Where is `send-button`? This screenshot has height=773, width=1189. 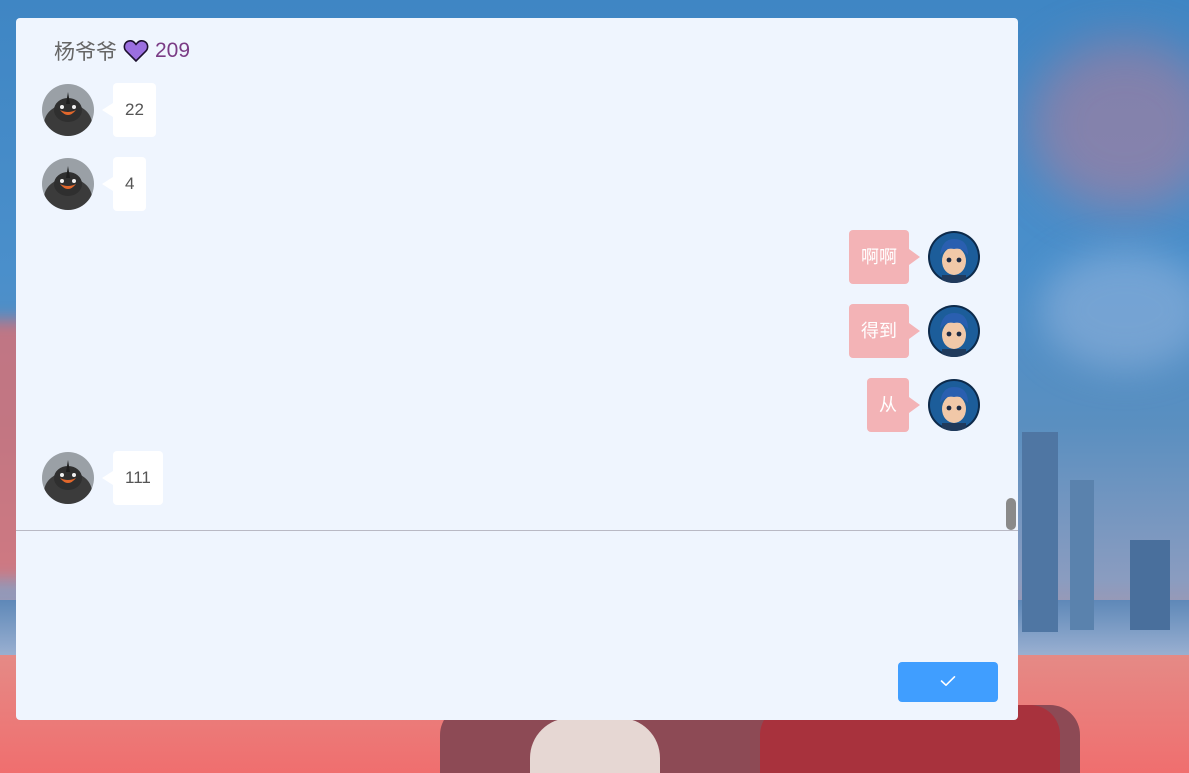 send-button is located at coordinates (948, 682).